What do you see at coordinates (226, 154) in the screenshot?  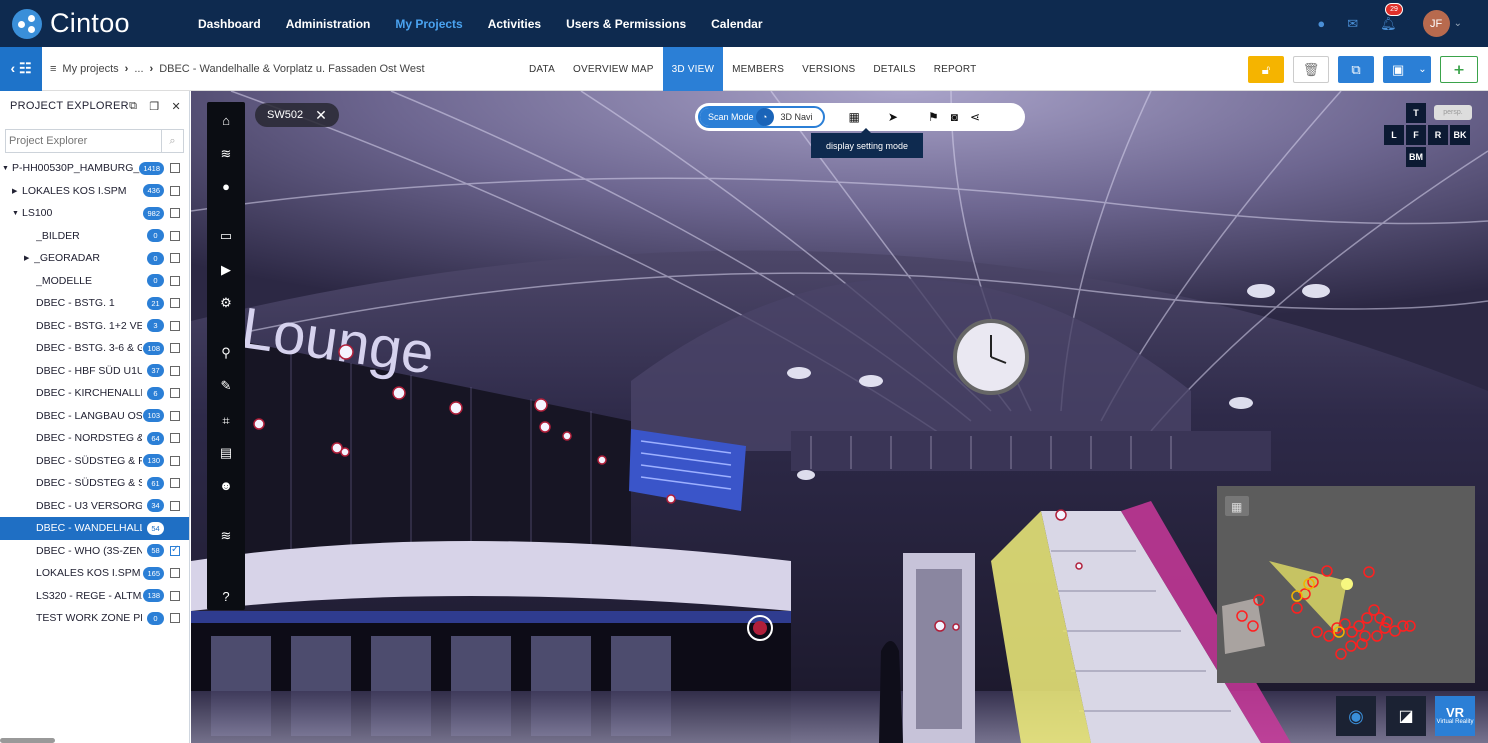 I see `layers-icon: ≋` at bounding box center [226, 154].